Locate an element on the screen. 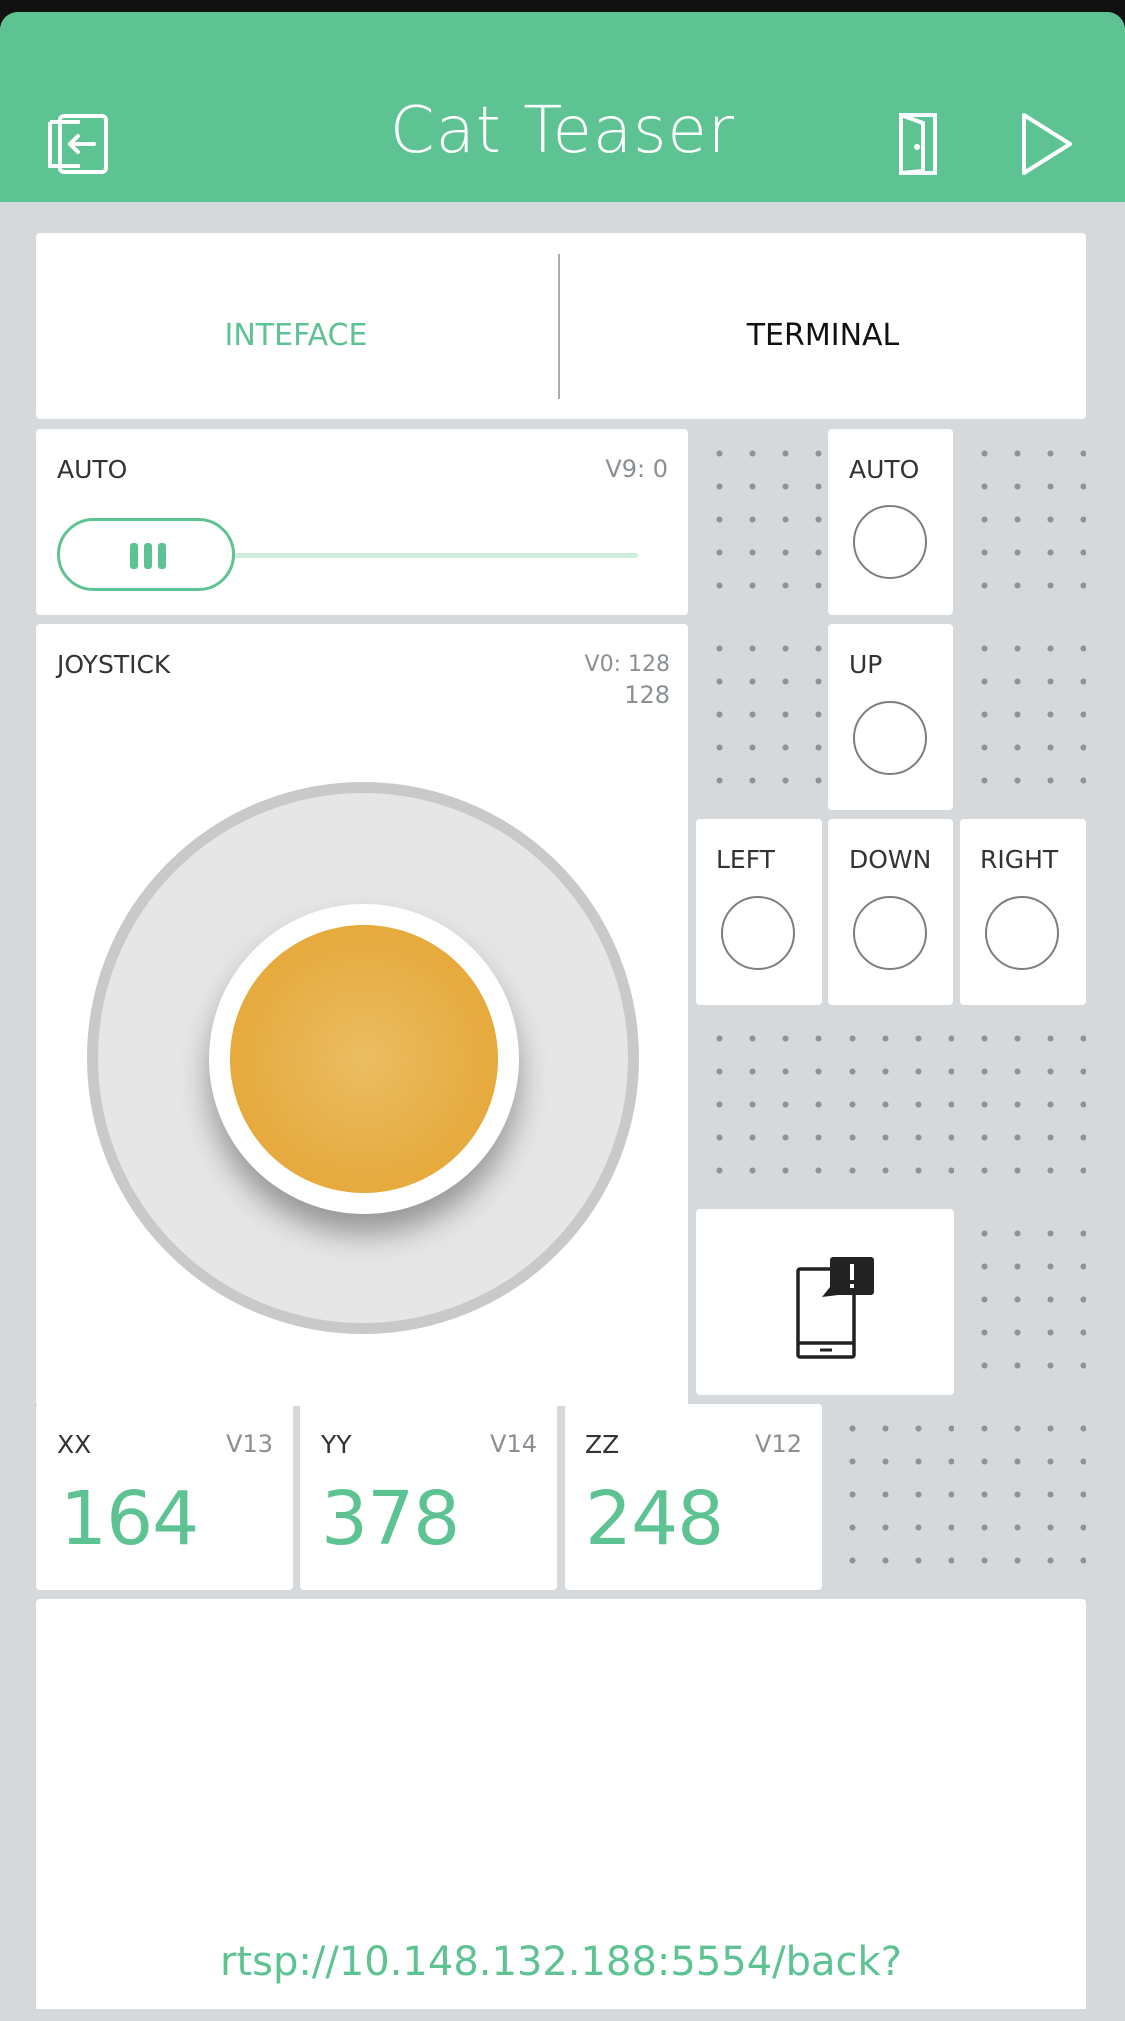  phone-notification-icon is located at coordinates (835, 1308).